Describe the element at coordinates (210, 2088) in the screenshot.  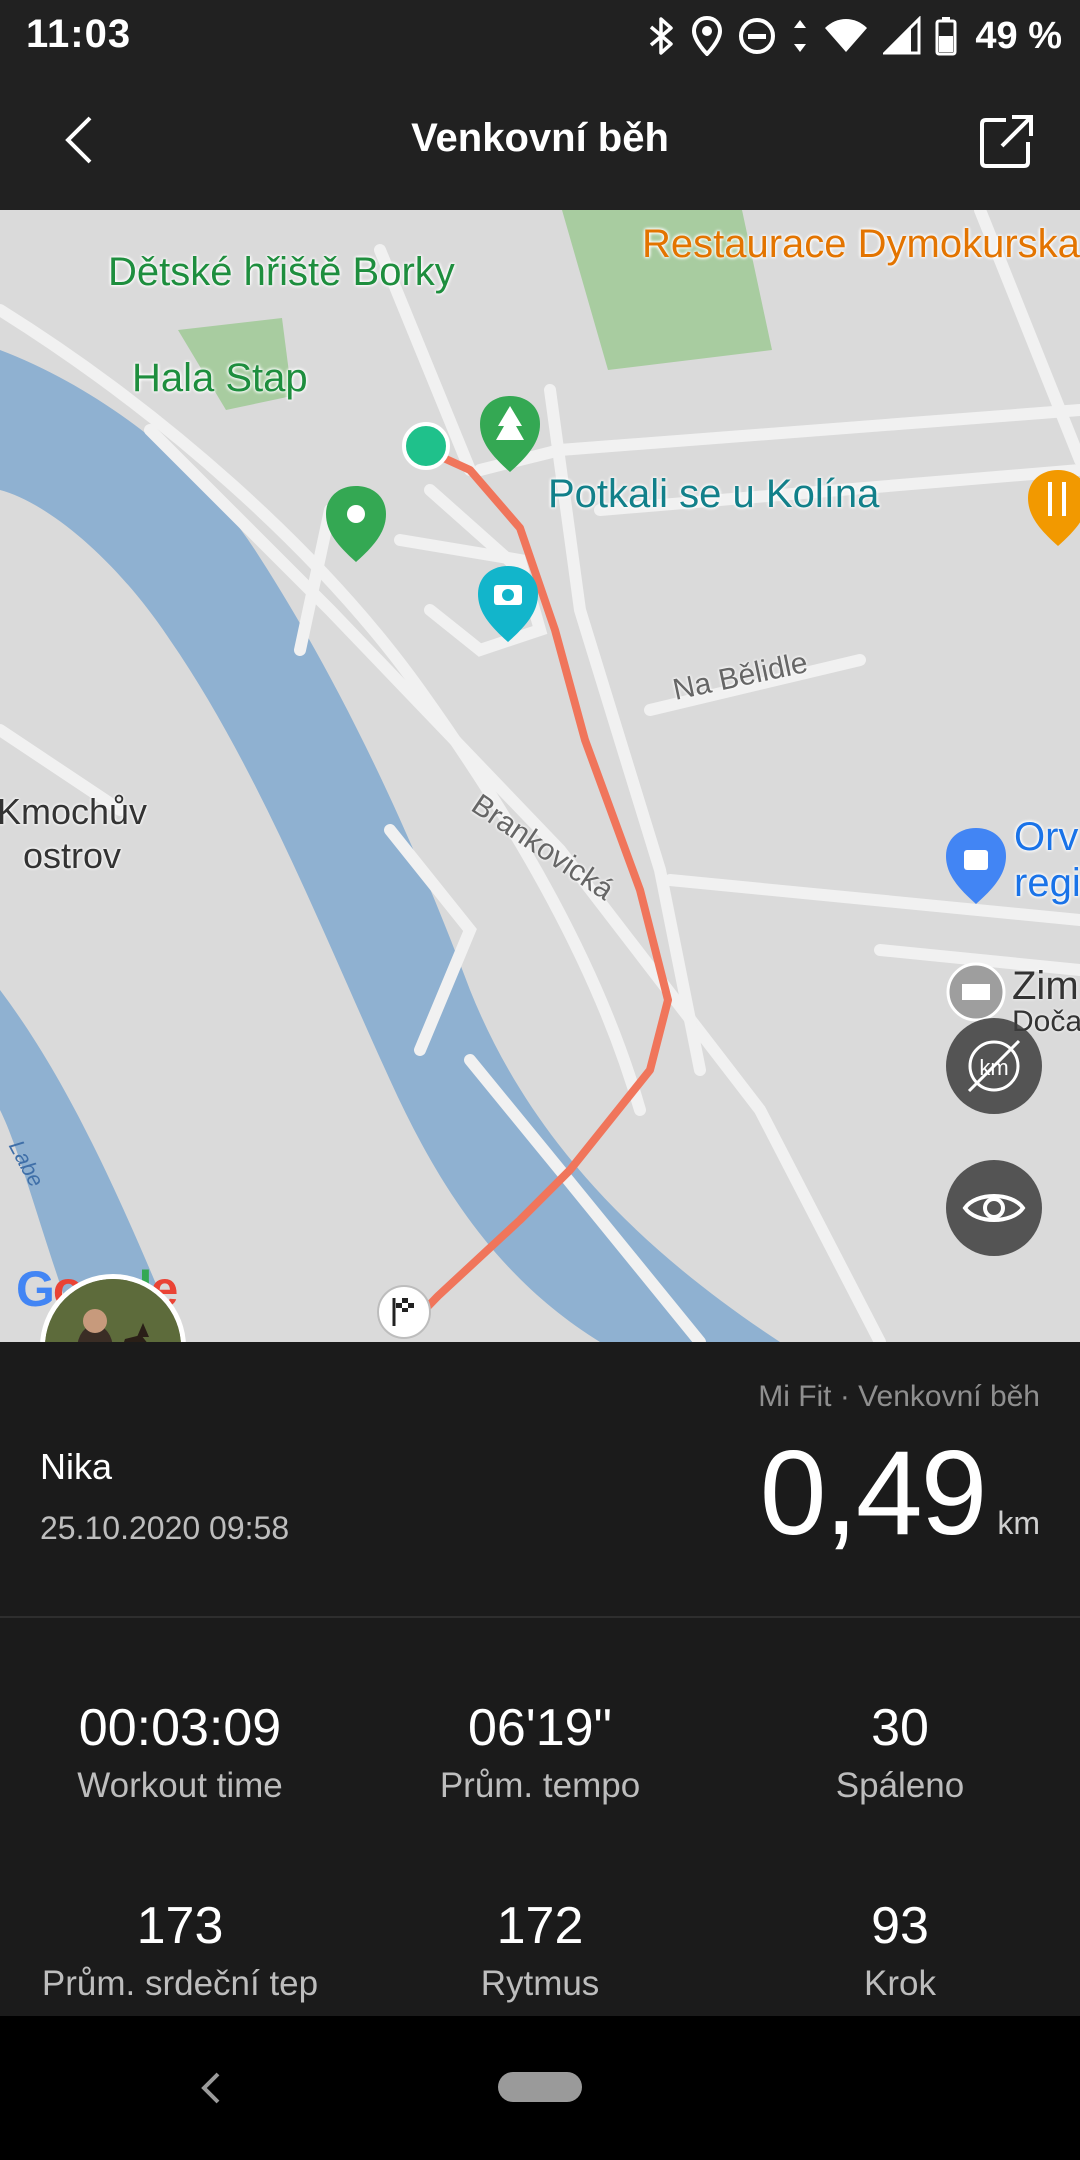
I see `nav-back-button` at that location.